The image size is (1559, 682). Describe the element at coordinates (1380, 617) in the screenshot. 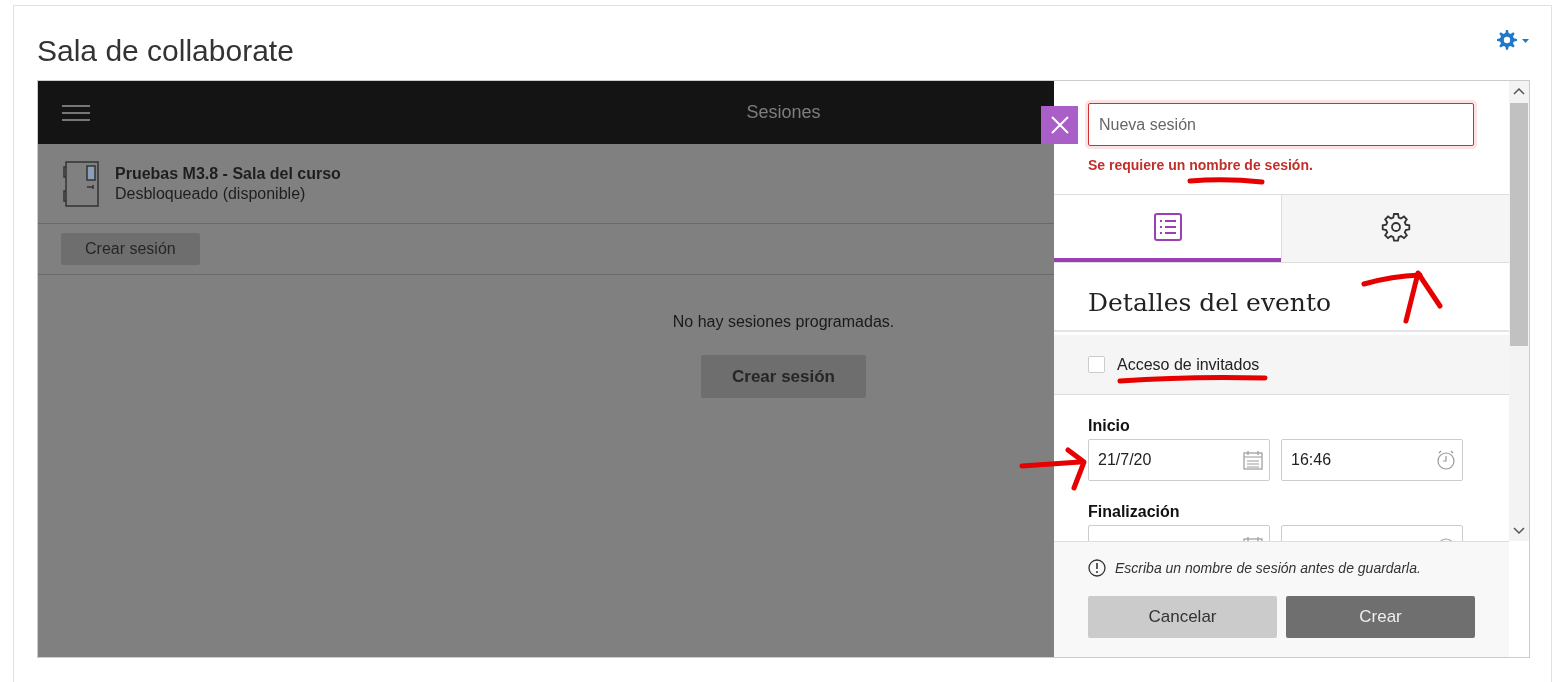

I see `create-button: Crear` at that location.